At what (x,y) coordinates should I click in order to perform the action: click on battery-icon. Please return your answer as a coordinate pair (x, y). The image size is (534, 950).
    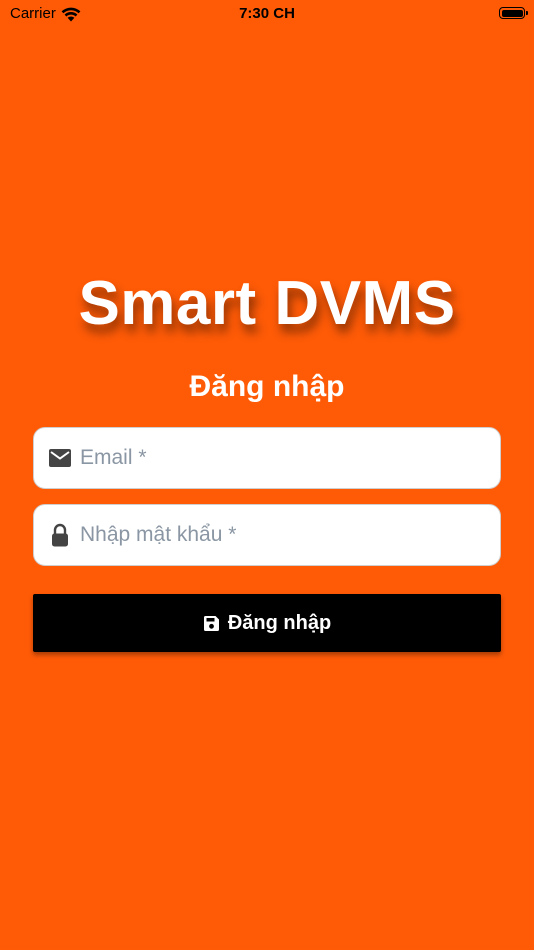
    Looking at the image, I should click on (513, 13).